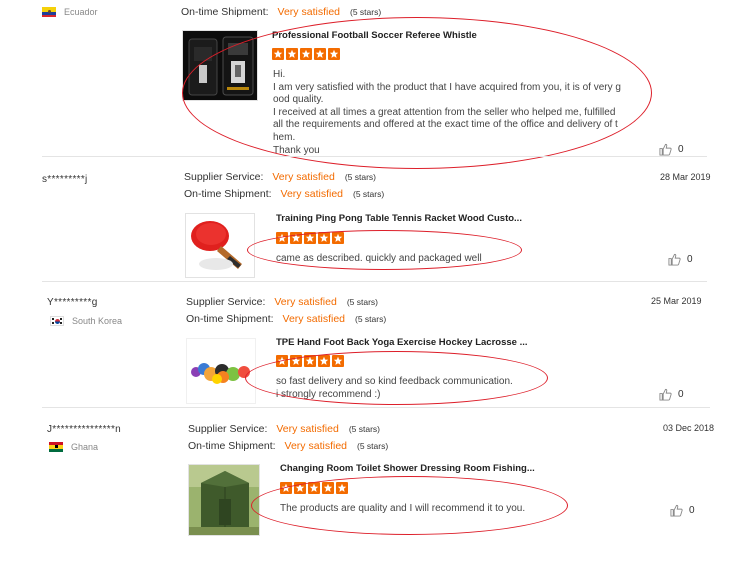  What do you see at coordinates (676, 301) in the screenshot?
I see `review-date: 25 Mar 2019` at bounding box center [676, 301].